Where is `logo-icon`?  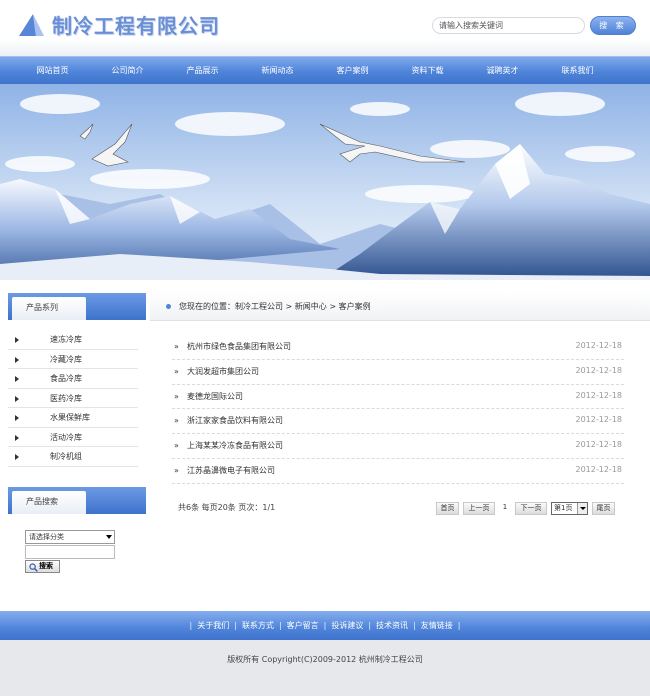 logo-icon is located at coordinates (31, 25).